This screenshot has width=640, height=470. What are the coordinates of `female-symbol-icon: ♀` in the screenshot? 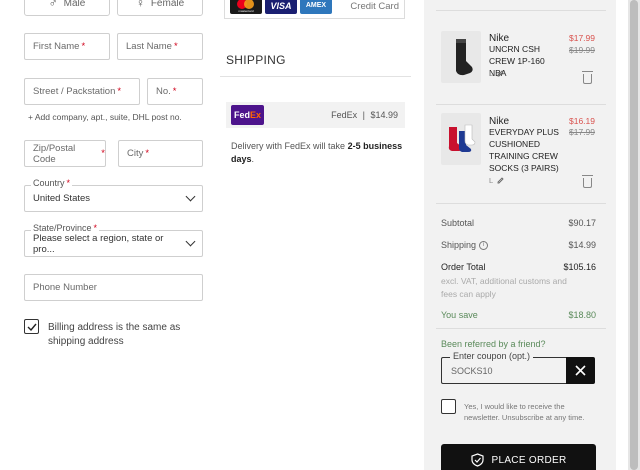 It's located at (140, 5).